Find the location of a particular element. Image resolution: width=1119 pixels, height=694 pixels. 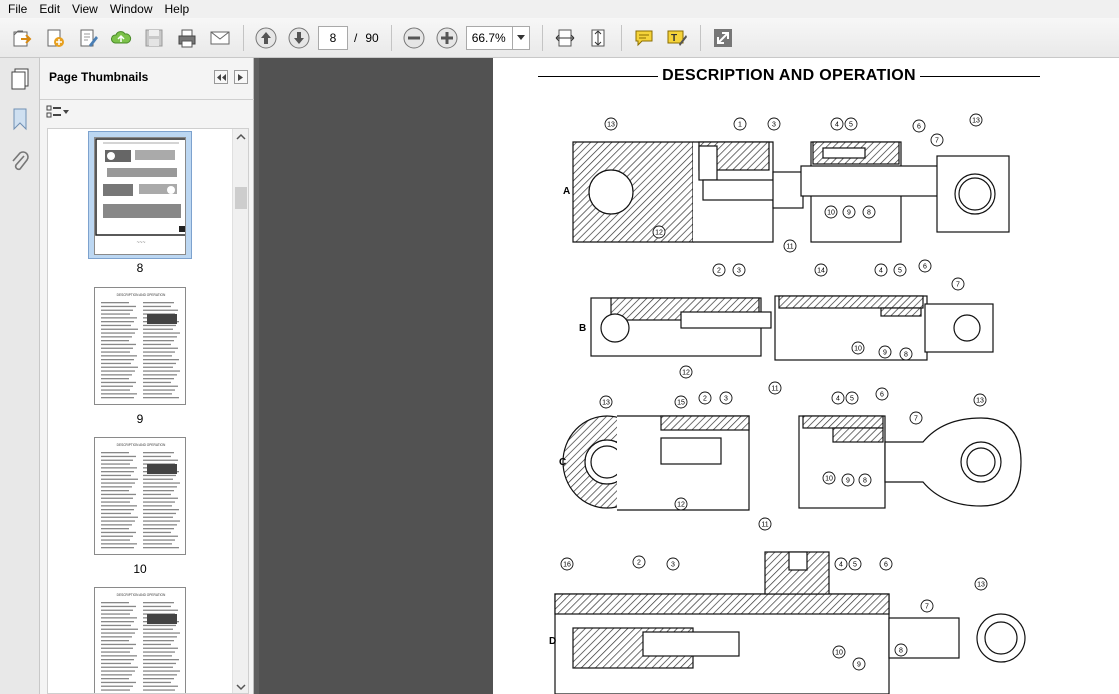

thumbnail-page-8: ~~~ is located at coordinates (140, 196).